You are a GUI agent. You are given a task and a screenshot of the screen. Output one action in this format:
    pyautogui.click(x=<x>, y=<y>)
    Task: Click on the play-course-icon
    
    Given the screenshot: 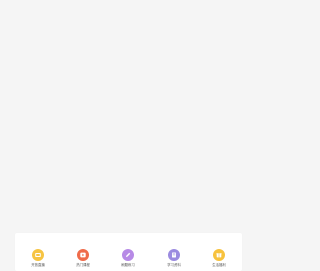 What is the action you would take?
    pyautogui.click(x=83, y=255)
    